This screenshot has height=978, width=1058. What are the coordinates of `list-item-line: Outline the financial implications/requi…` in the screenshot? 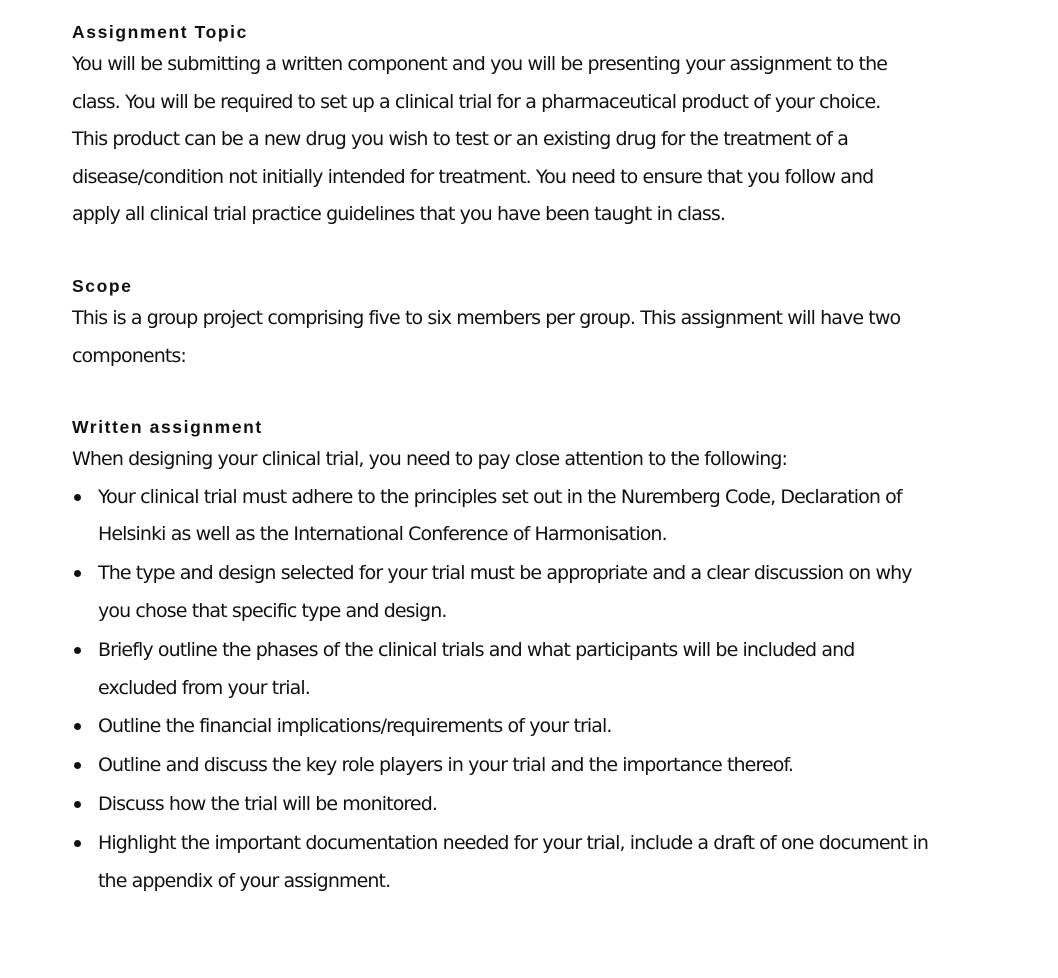 It's located at (355, 726).